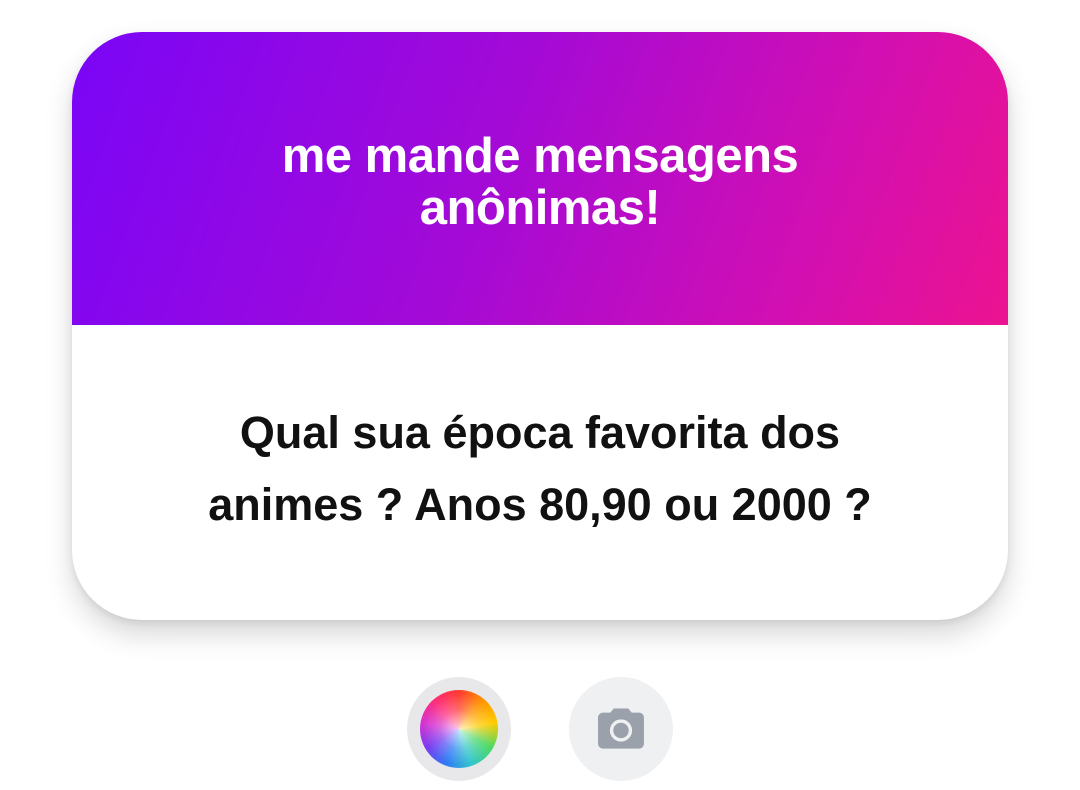 The image size is (1080, 790). I want to click on color-wheel-icon, so click(459, 729).